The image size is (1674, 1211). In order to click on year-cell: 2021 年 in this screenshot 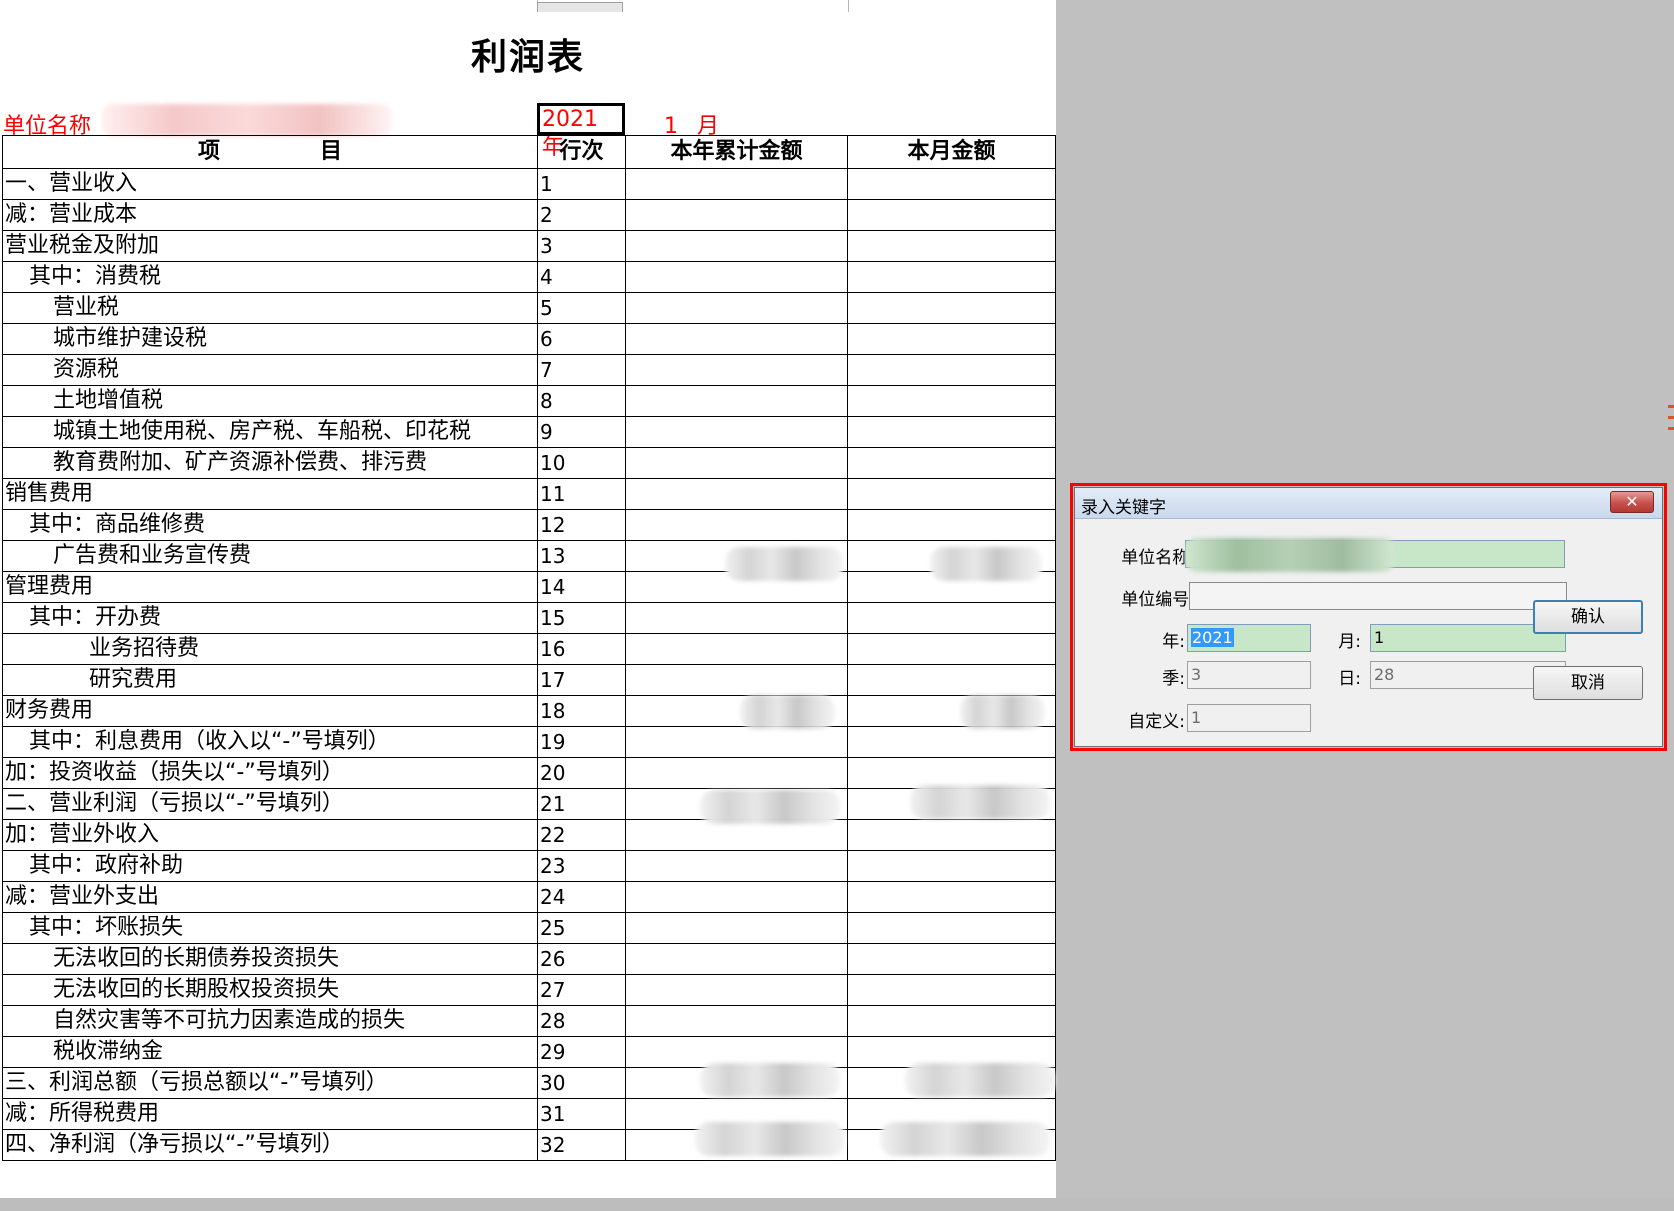, I will do `click(581, 131)`.